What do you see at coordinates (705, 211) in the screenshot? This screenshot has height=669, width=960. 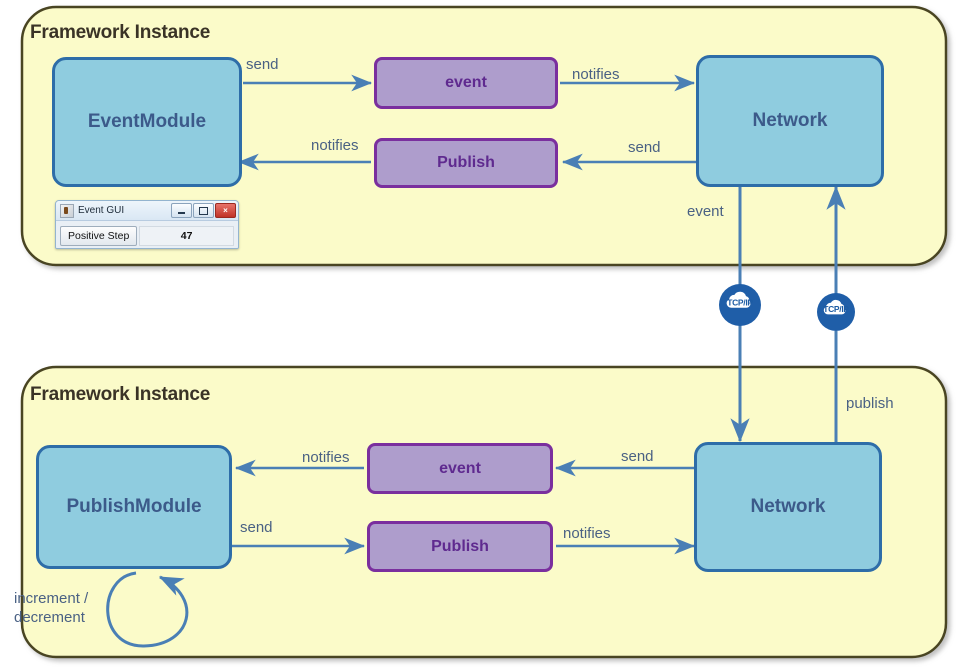 I see `edge-label-event-down: event` at bounding box center [705, 211].